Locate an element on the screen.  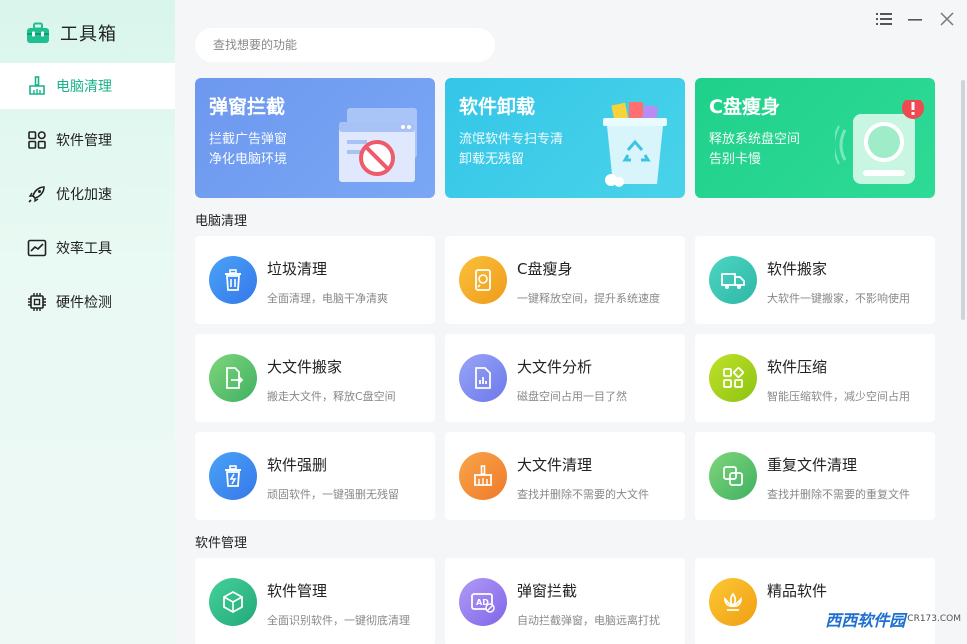
popup-block-illustration is located at coordinates (378, 145).